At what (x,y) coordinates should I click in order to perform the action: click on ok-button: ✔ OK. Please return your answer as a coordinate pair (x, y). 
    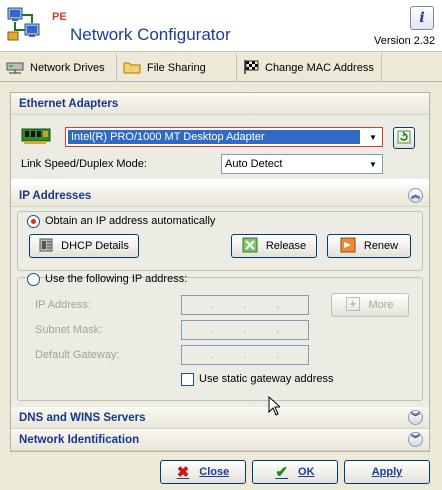
    Looking at the image, I should click on (295, 472).